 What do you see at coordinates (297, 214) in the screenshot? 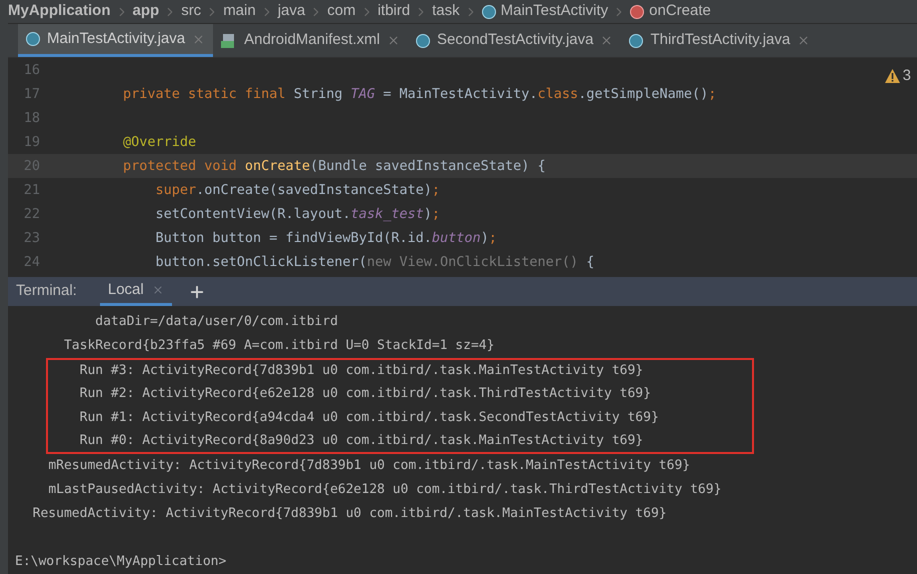
I see `code-line: setContentView(R.layout.task_test);` at bounding box center [297, 214].